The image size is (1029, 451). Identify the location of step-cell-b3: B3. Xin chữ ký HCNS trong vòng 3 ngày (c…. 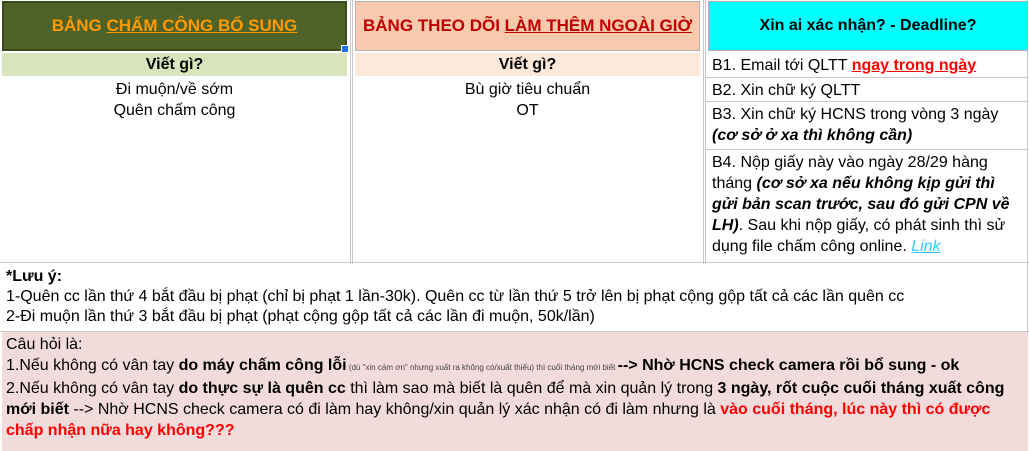
(868, 126).